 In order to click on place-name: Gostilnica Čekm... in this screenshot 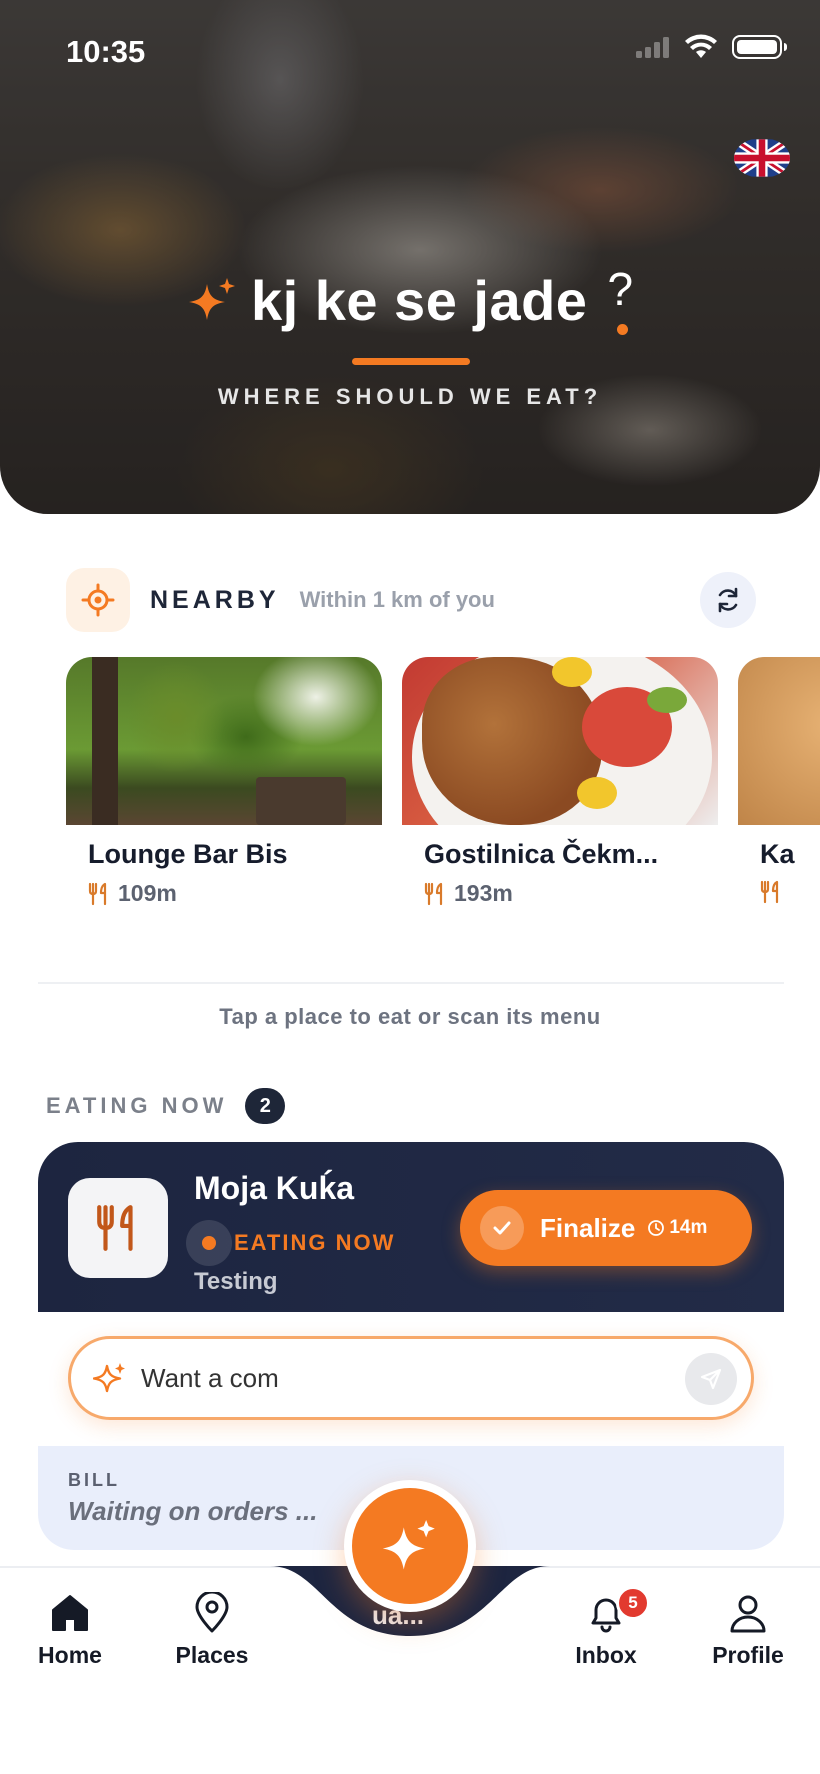, I will do `click(541, 854)`.